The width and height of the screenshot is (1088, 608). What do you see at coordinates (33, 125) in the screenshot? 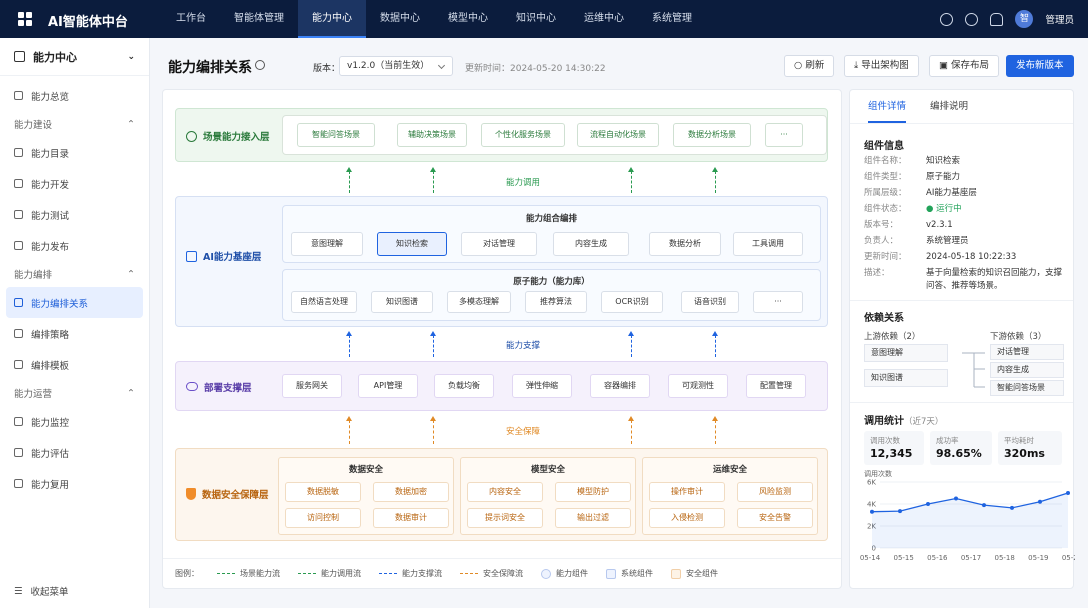
I see `sidebar-group-label: 能力建设` at bounding box center [33, 125].